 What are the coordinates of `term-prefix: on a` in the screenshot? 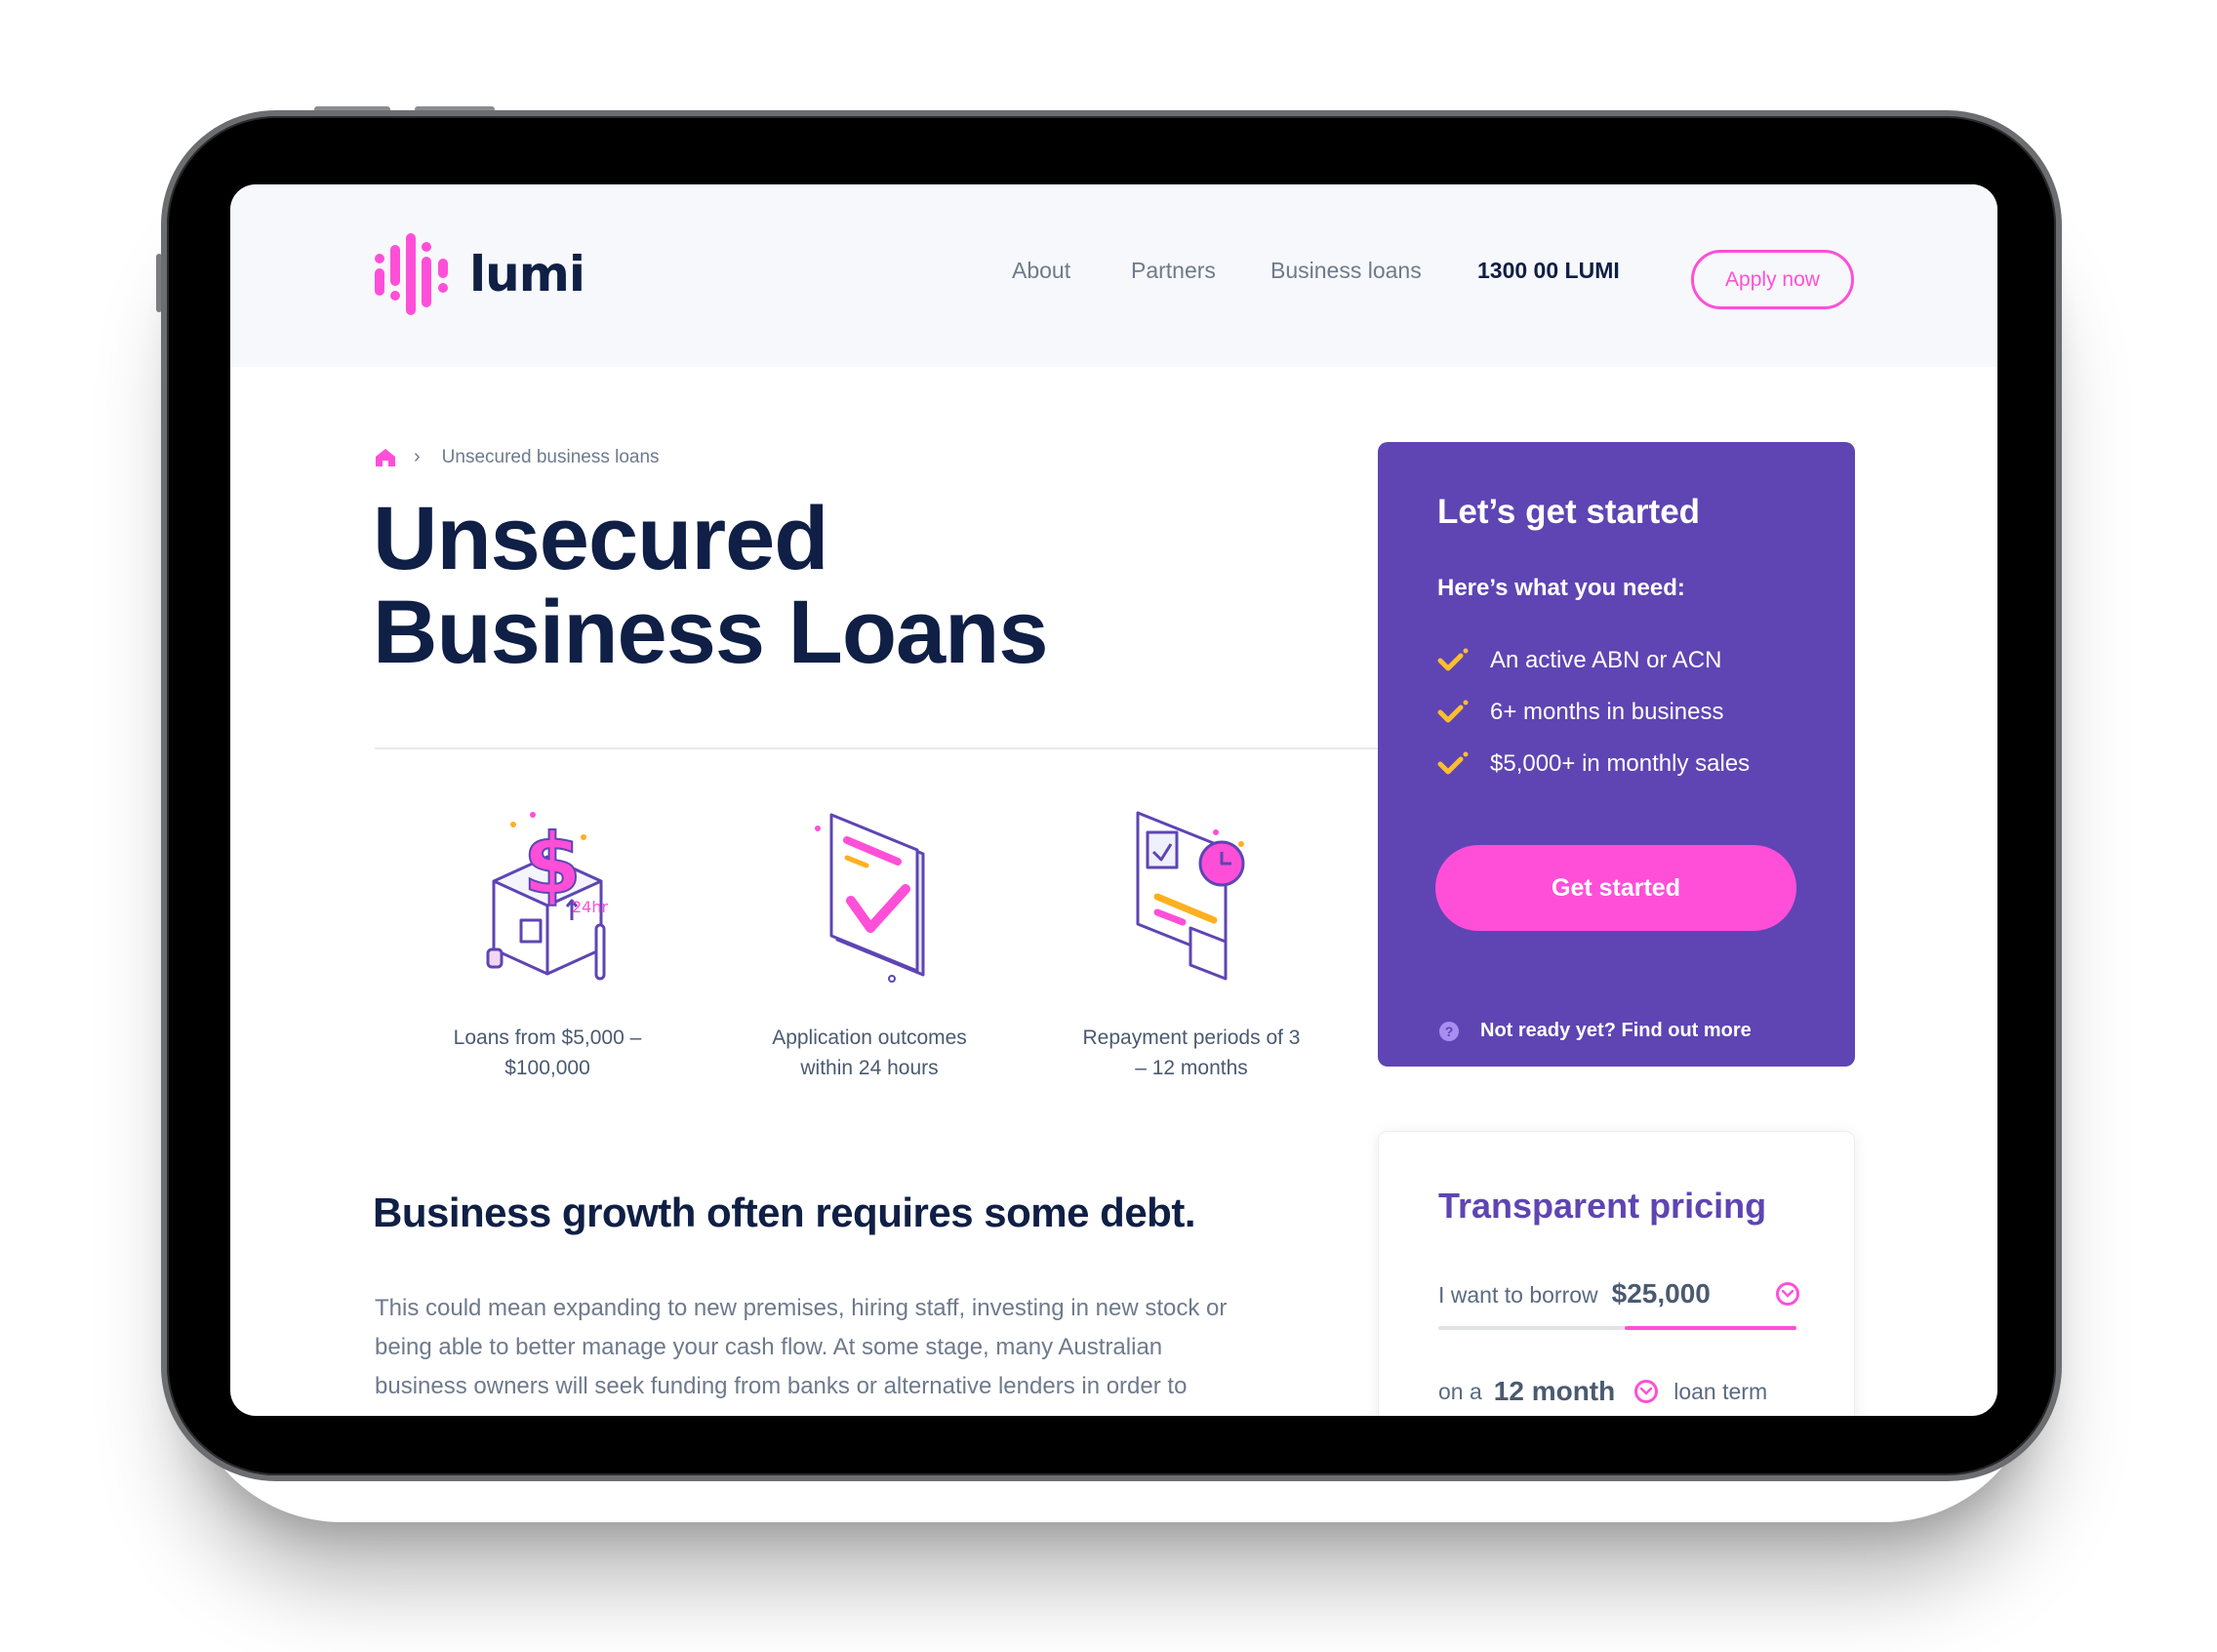 It's located at (1460, 1391).